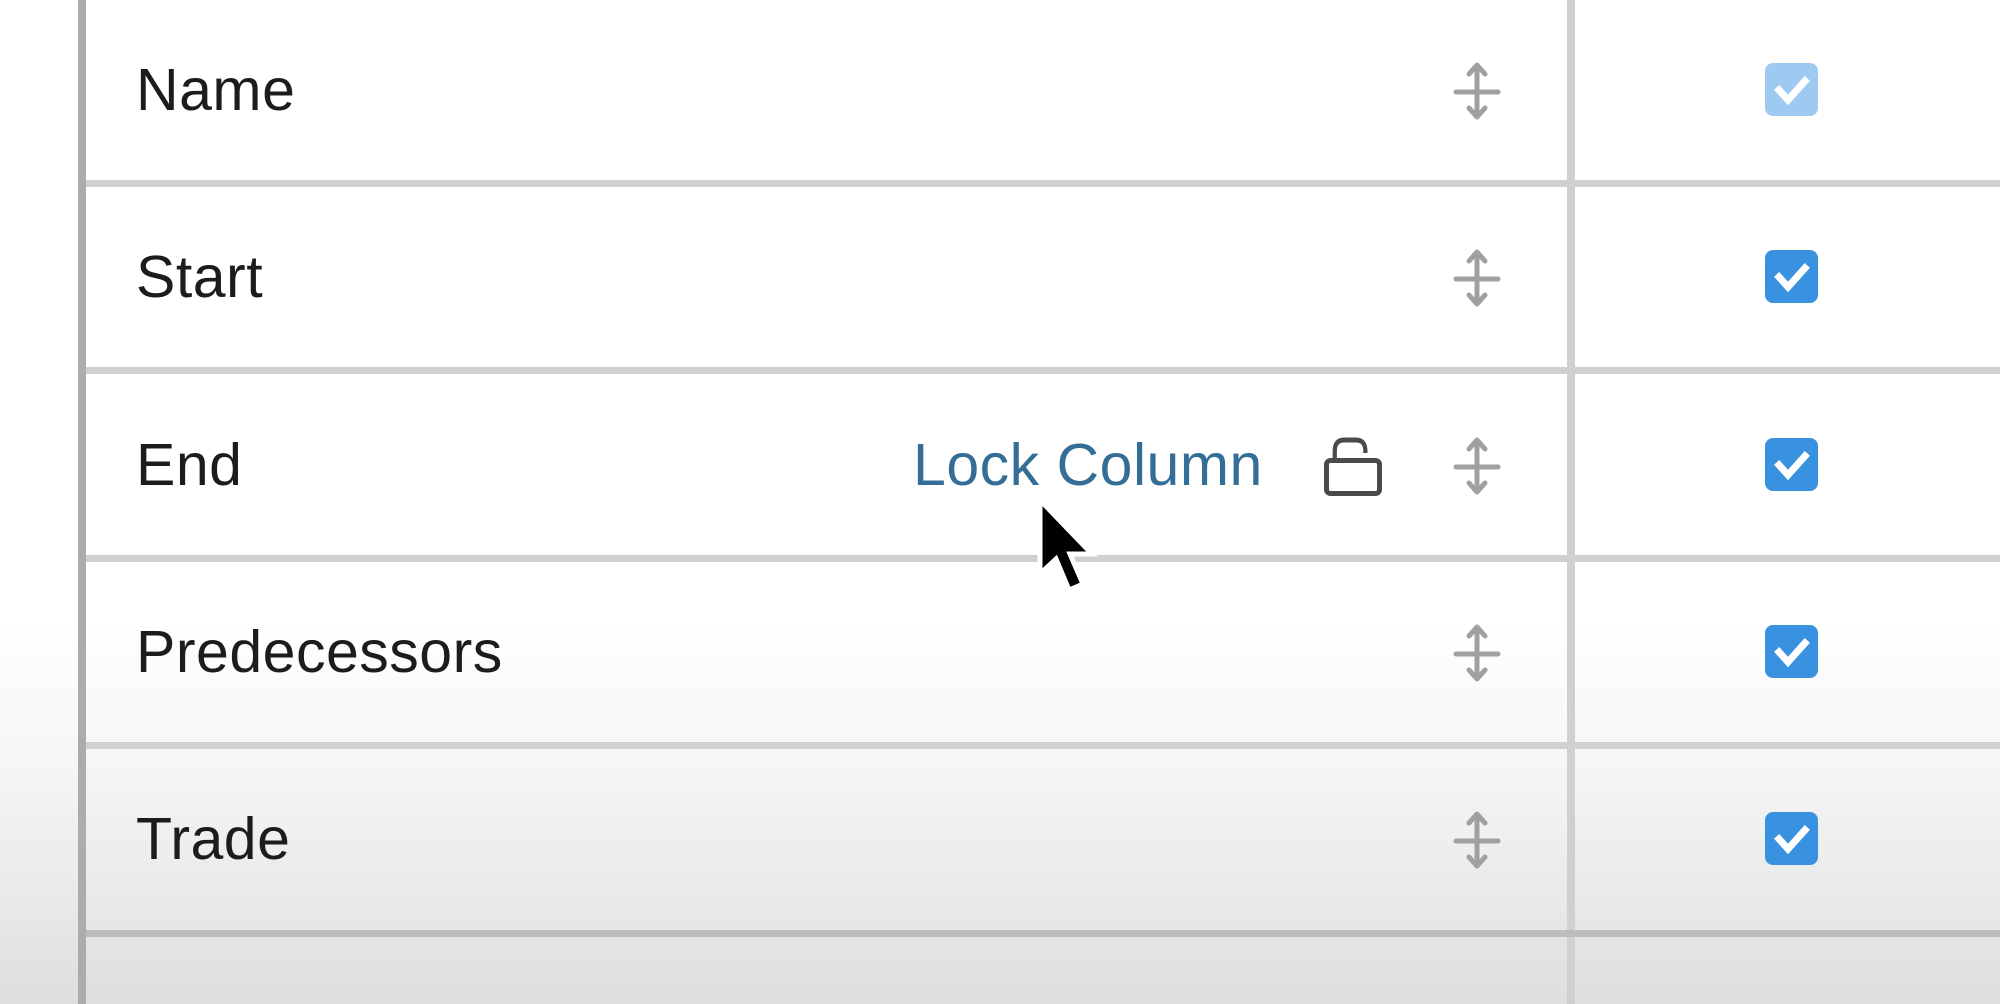 The height and width of the screenshot is (1004, 2000). Describe the element at coordinates (189, 465) in the screenshot. I see `column-name-label: End` at that location.